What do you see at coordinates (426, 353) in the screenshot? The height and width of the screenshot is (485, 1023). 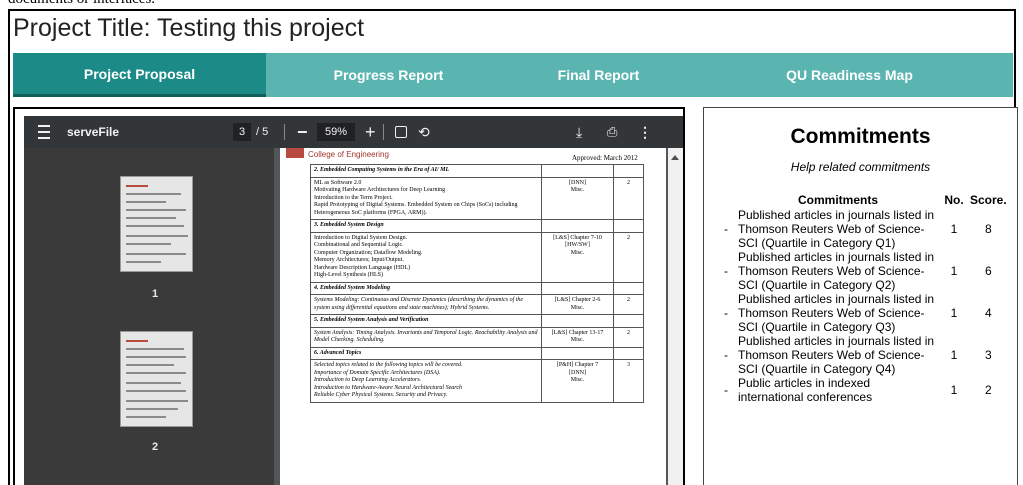 I see `syllabus-section-title: 6. Advanced Topics` at bounding box center [426, 353].